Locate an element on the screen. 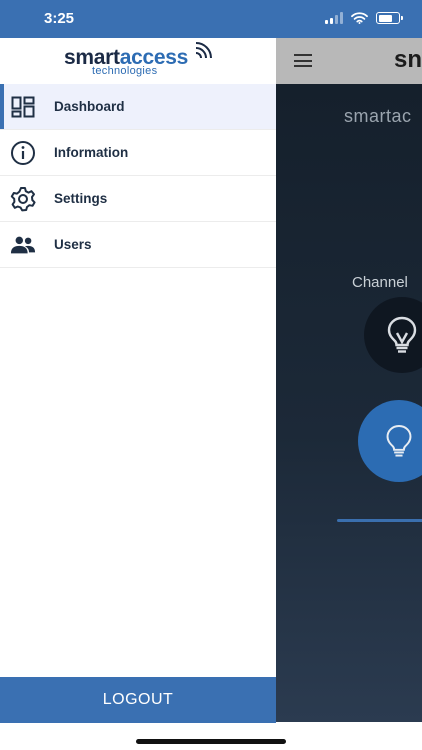 This screenshot has width=422, height=750. light-toggle-on-button is located at coordinates (390, 441).